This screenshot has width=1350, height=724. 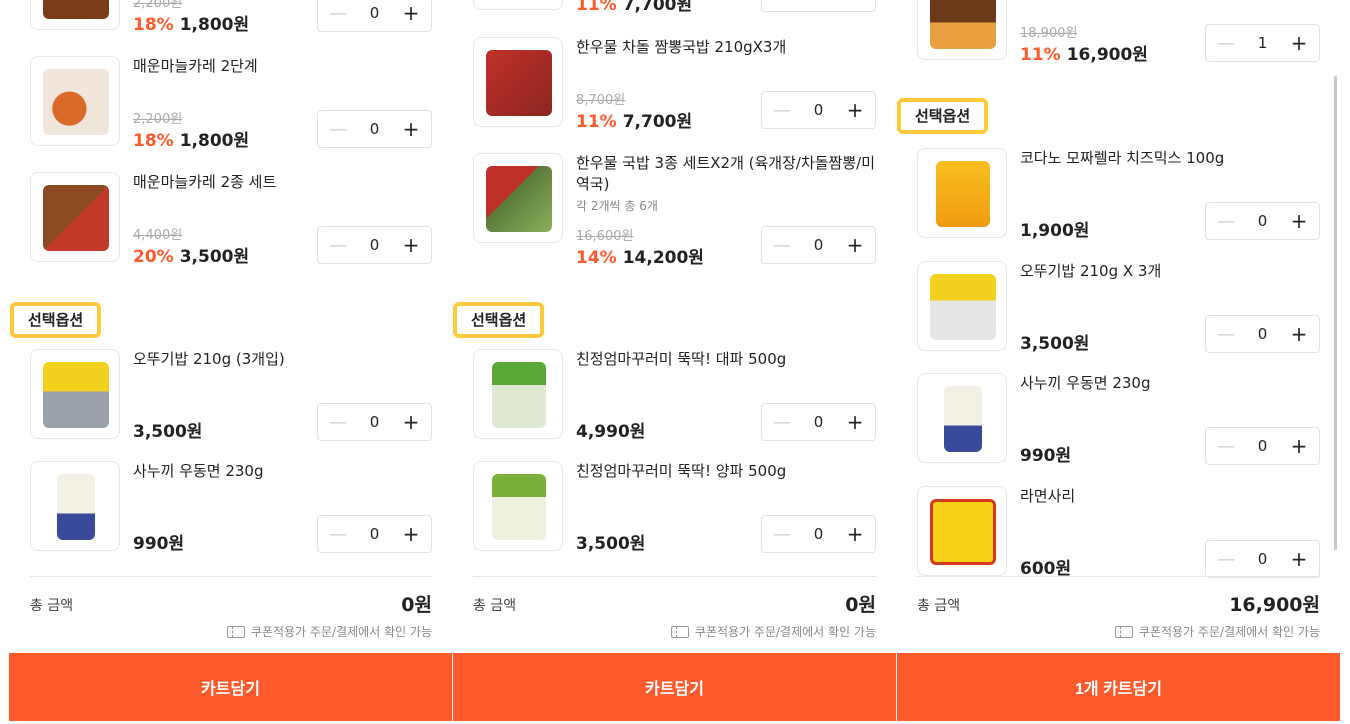 I want to click on list-item: 매운마늘카레 2단계 2,200원 18% 1,800원 — 0 +, so click(x=231, y=106).